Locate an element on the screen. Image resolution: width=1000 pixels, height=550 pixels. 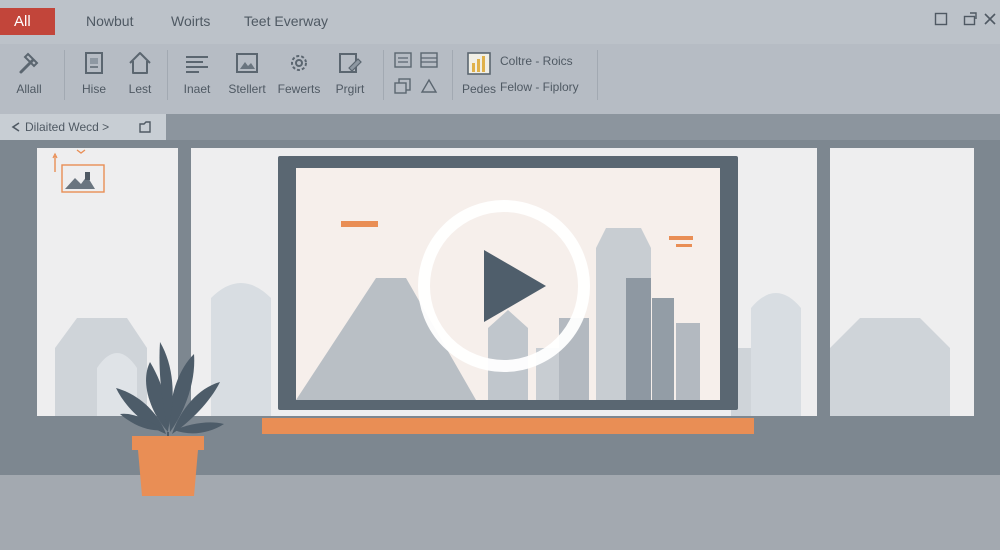
breadcrumb: Dilaited Wecd > is located at coordinates (59, 127).